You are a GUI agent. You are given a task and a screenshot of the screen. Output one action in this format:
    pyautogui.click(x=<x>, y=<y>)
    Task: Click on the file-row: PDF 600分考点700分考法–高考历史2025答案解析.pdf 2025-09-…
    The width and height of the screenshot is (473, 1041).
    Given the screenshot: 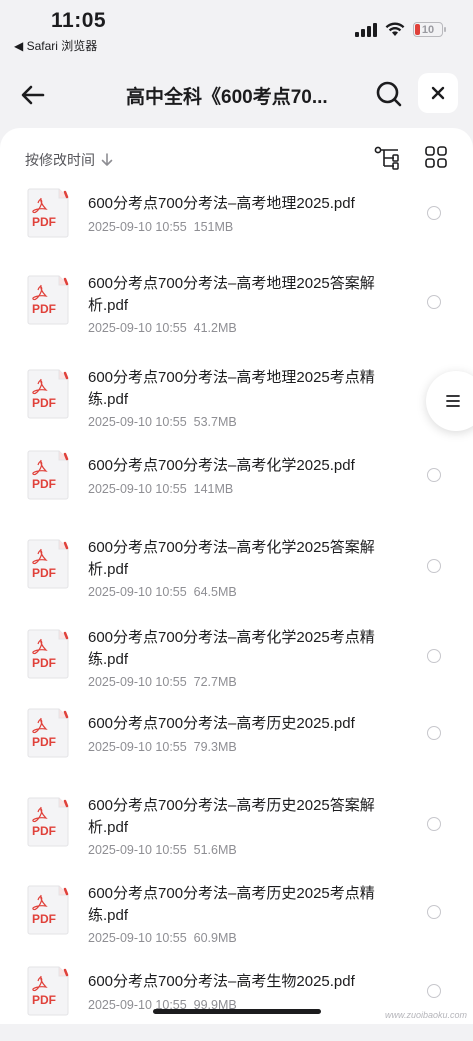 What is the action you would take?
    pyautogui.click(x=236, y=827)
    